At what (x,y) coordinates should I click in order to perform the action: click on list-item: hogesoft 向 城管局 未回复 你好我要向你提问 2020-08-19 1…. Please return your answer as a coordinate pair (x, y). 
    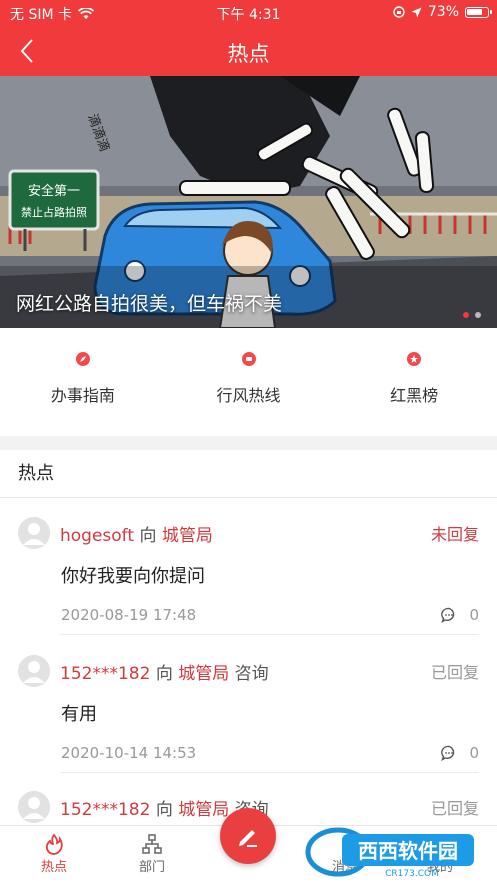
    Looking at the image, I should click on (248, 572).